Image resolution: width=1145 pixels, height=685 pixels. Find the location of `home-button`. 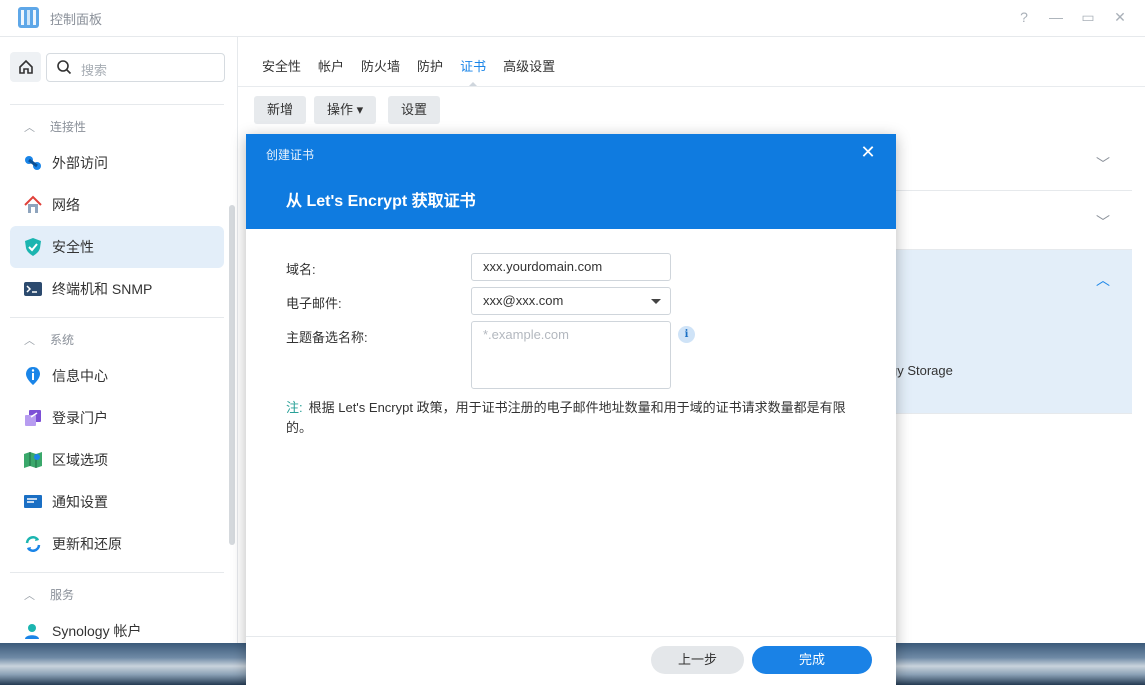

home-button is located at coordinates (25, 67).